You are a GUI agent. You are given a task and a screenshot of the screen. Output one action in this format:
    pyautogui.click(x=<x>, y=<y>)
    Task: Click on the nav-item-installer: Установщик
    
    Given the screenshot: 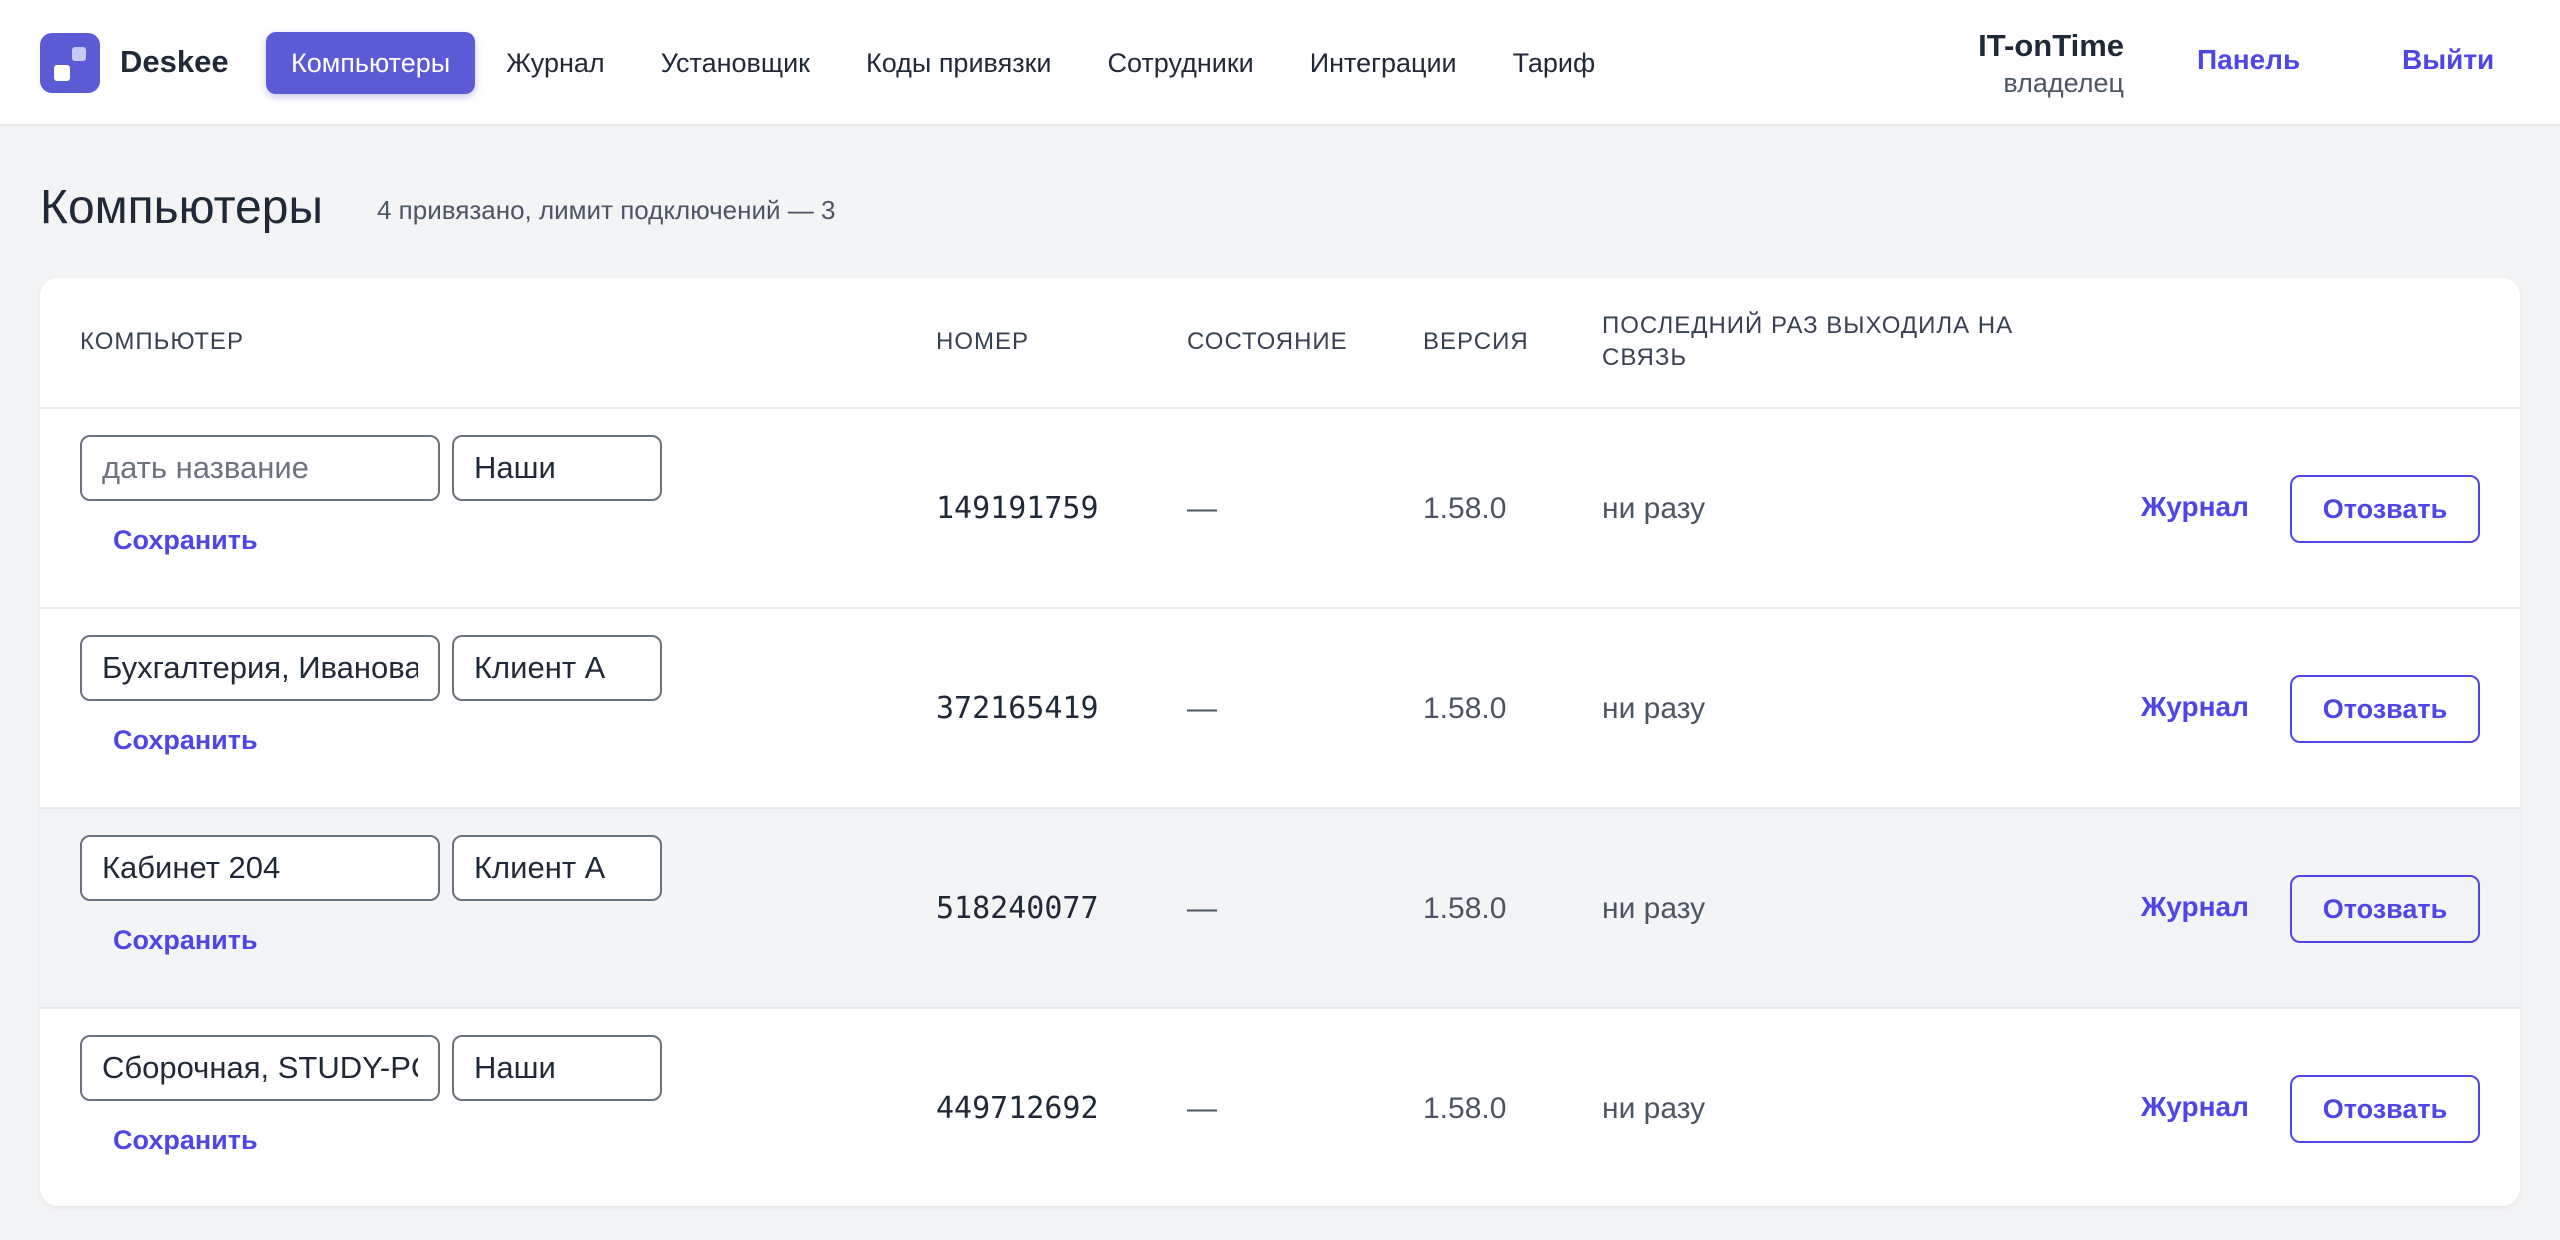 What is the action you would take?
    pyautogui.click(x=735, y=63)
    